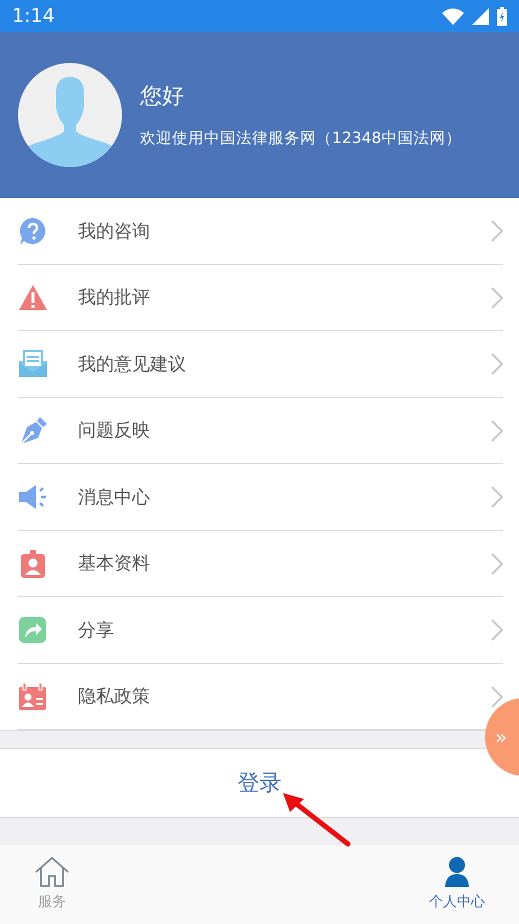  Describe the element at coordinates (33, 364) in the screenshot. I see `envelope-icon` at that location.